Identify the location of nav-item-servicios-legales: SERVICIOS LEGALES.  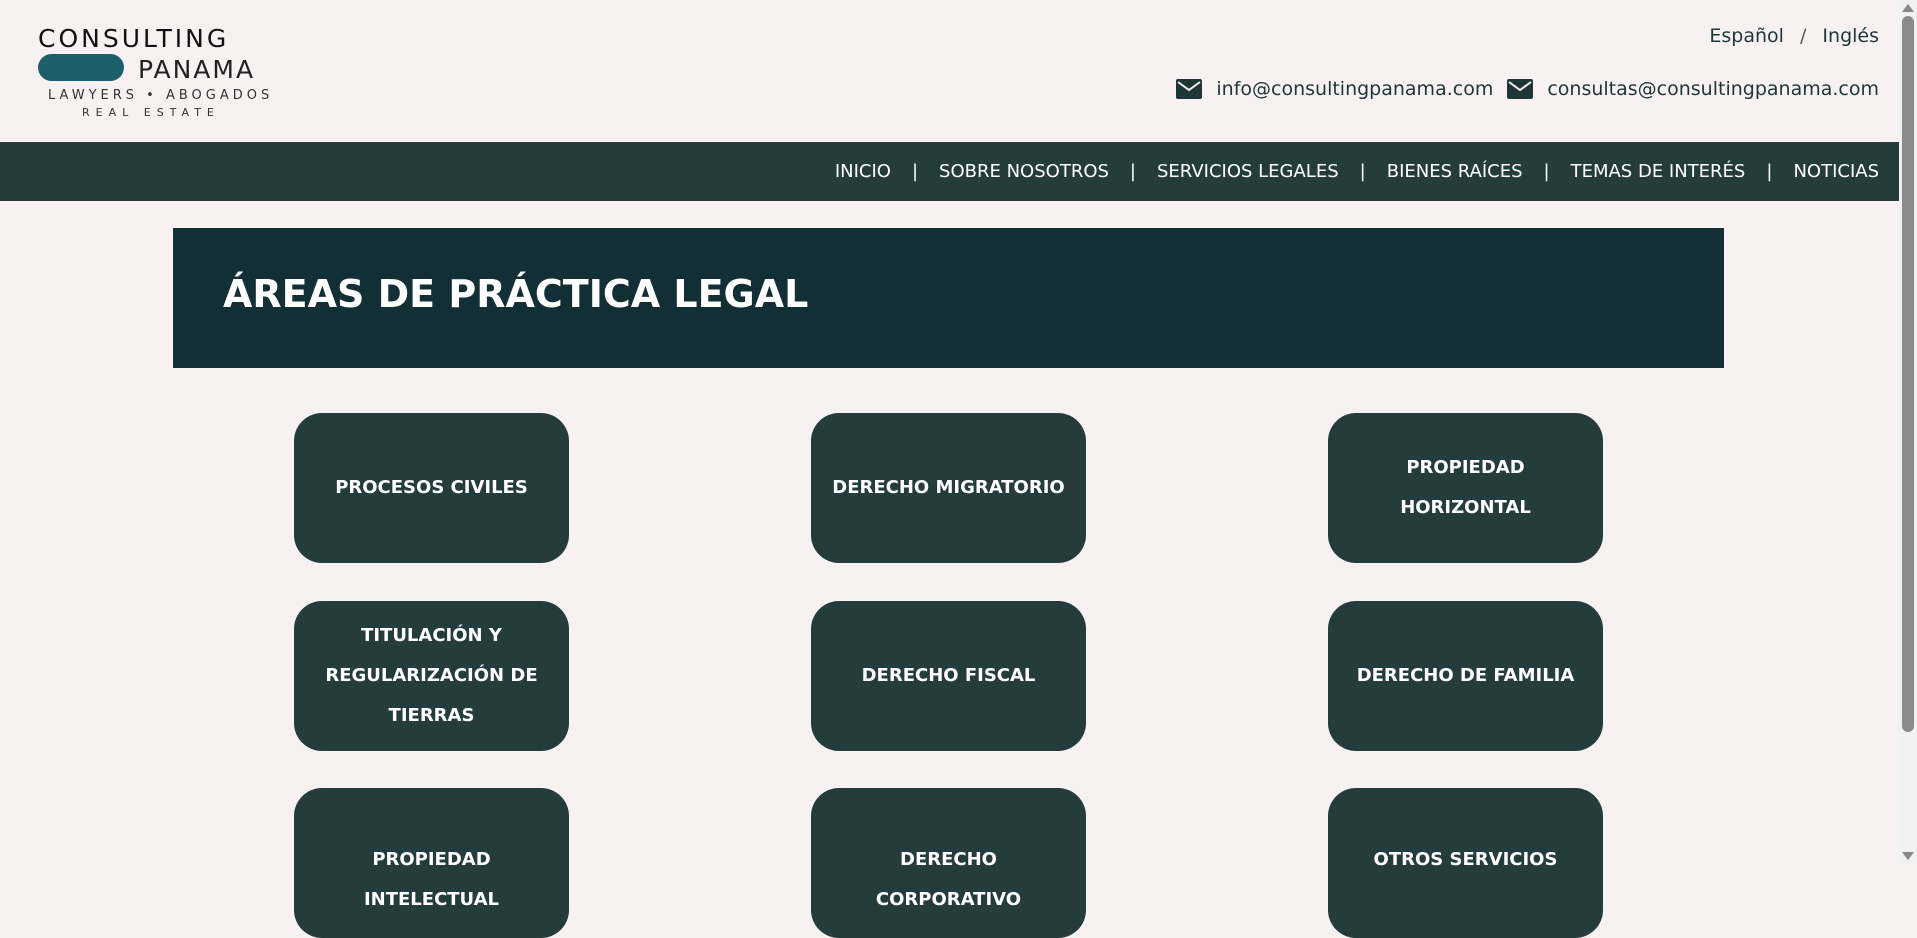
(1248, 171).